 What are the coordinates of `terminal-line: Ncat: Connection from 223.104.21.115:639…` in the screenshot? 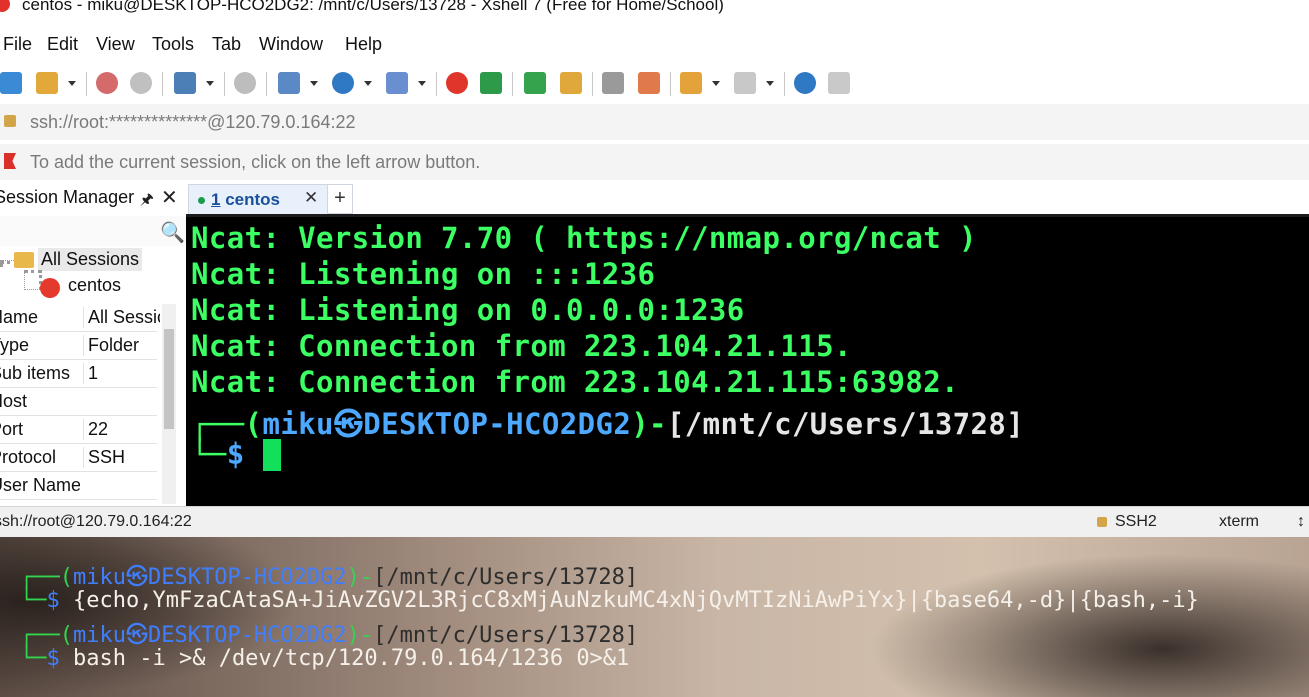 It's located at (575, 382).